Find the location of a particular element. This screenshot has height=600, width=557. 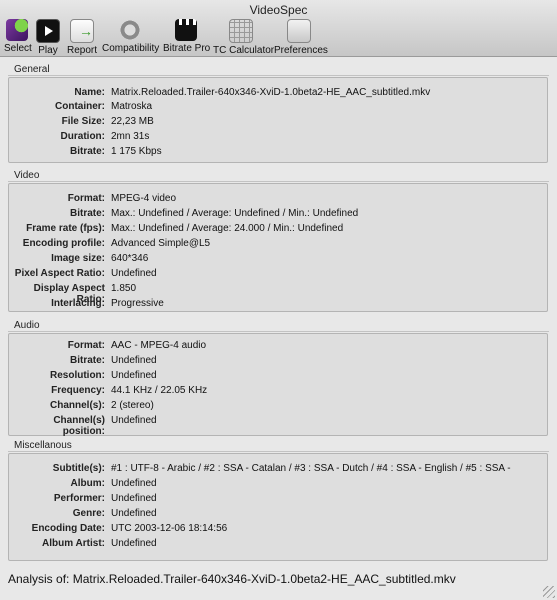

preferences-label: Preferences is located at coordinates (301, 50).